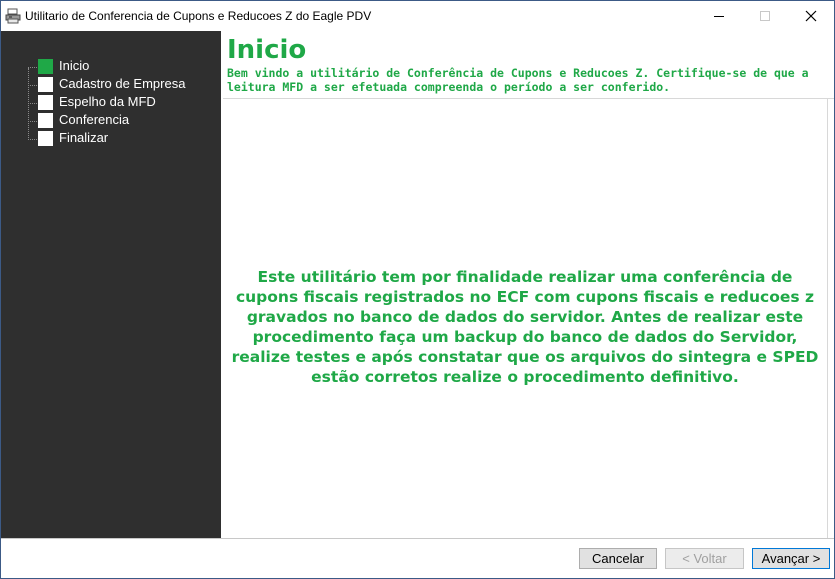 The height and width of the screenshot is (579, 835). I want to click on footer: Cancelar < Voltar Avançar >, so click(417, 558).